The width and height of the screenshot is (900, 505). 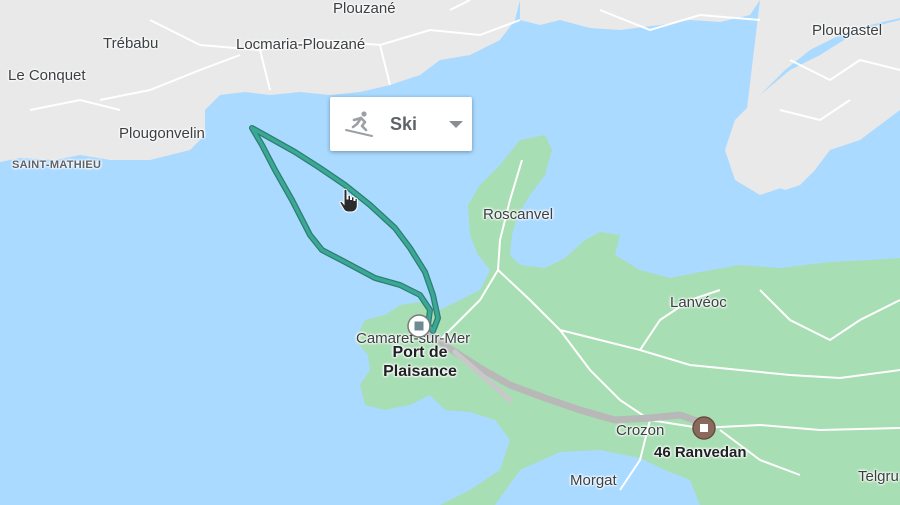 I want to click on place-telgruc: Telgru, so click(x=878, y=476).